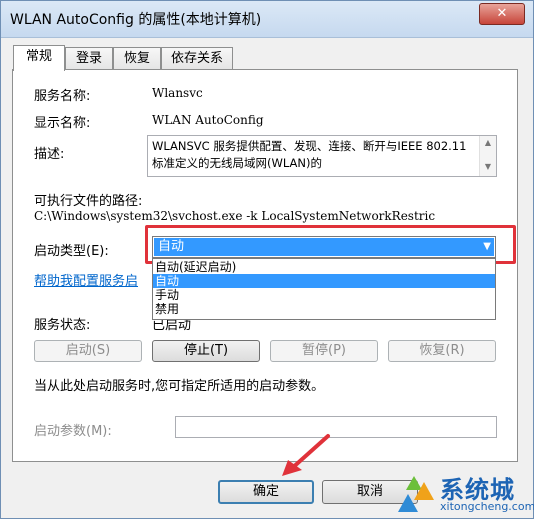 The width and height of the screenshot is (534, 519). What do you see at coordinates (86, 279) in the screenshot?
I see `help-configure-link: 帮助我配置服务启` at bounding box center [86, 279].